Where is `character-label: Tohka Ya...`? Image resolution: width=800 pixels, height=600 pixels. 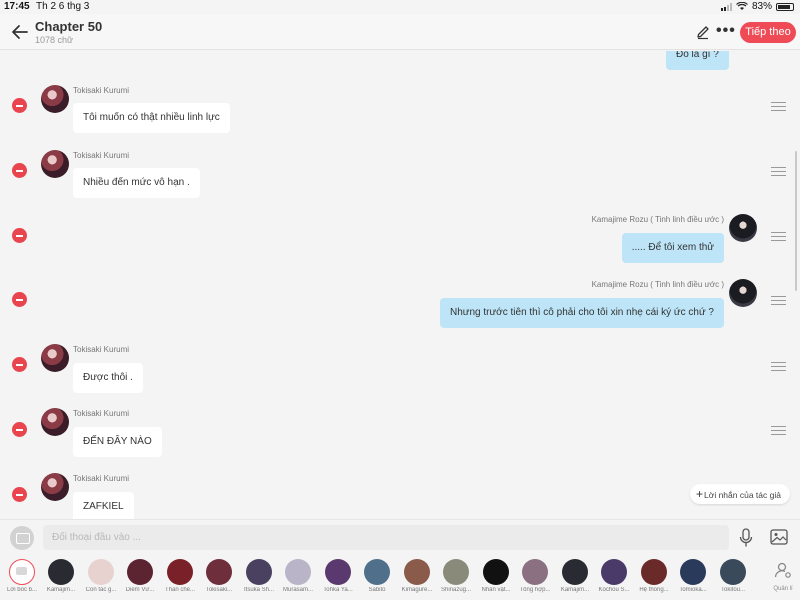
character-label: Tohka Ya... is located at coordinates (338, 590).